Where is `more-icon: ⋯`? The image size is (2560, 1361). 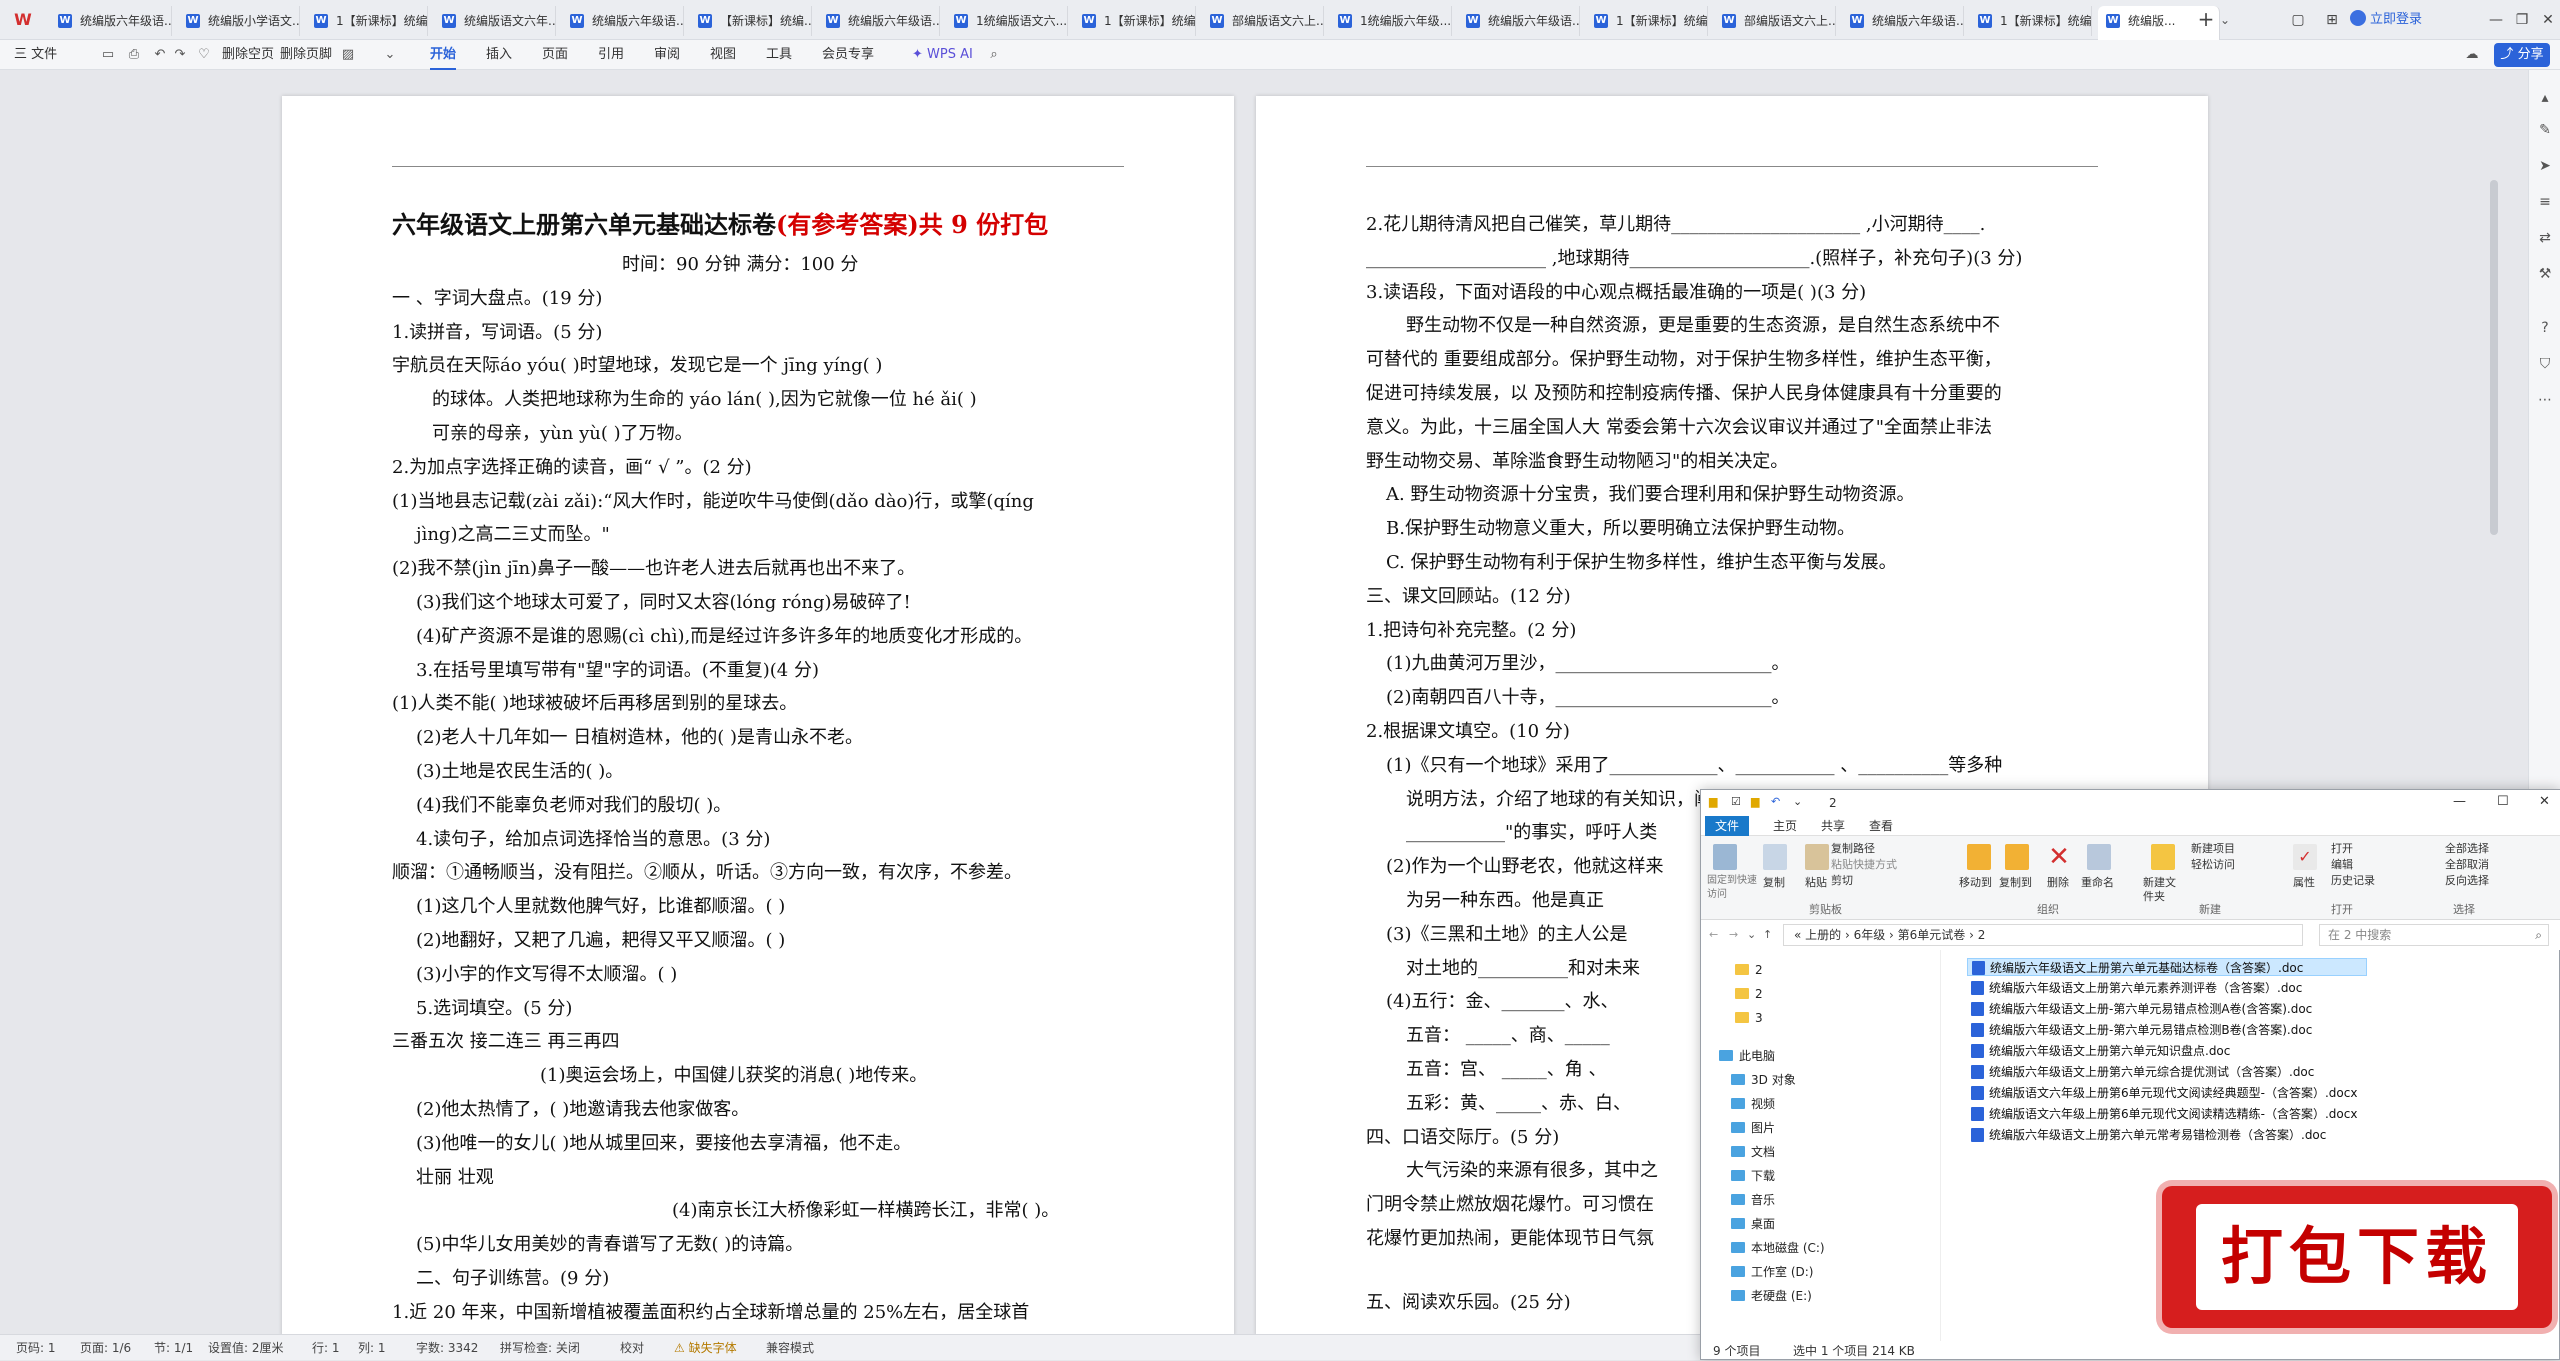
more-icon: ⋯ is located at coordinates (2545, 400).